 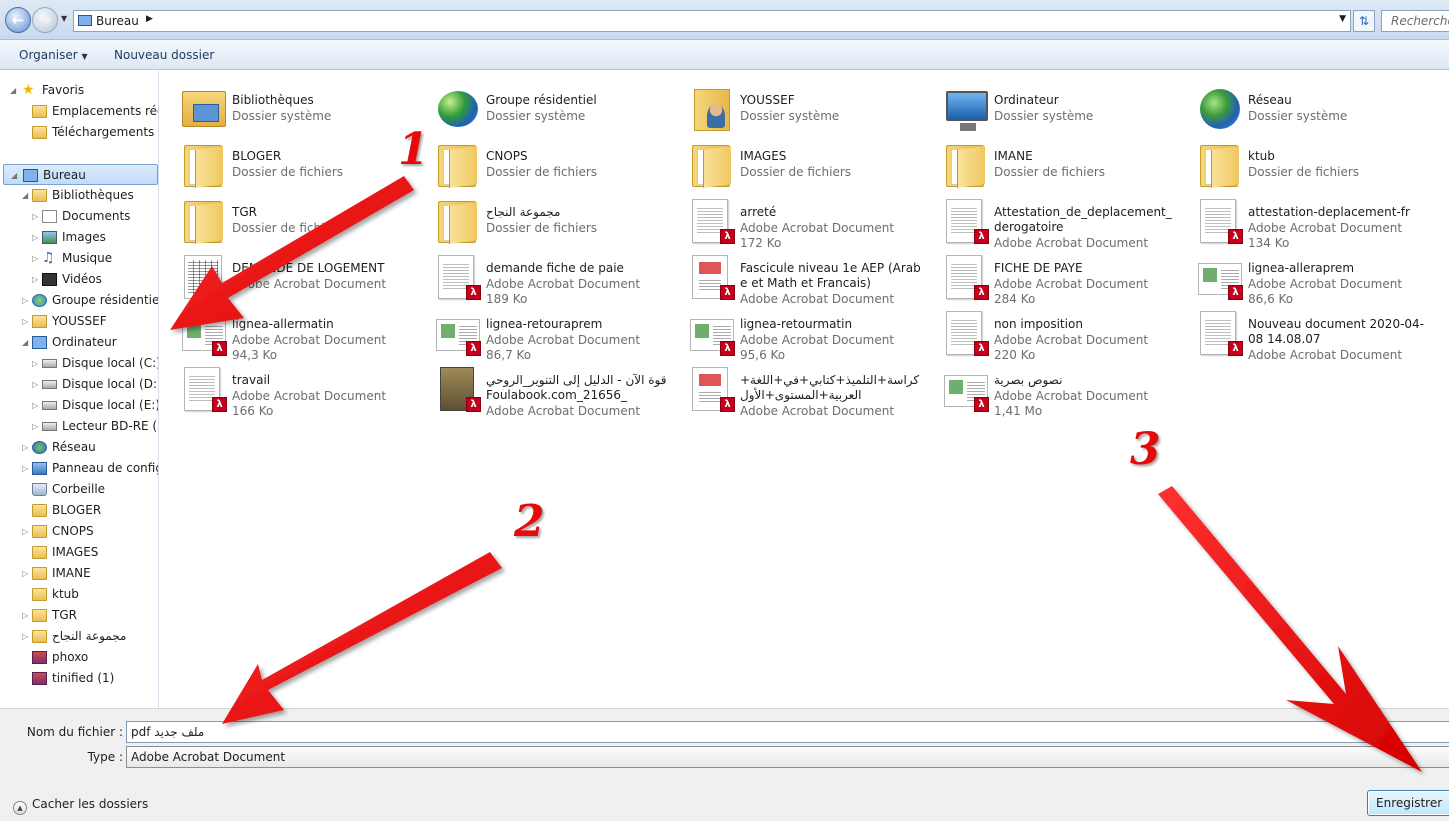 I want to click on folder-item: Réseau Dossier système, so click(x=1303, y=105).